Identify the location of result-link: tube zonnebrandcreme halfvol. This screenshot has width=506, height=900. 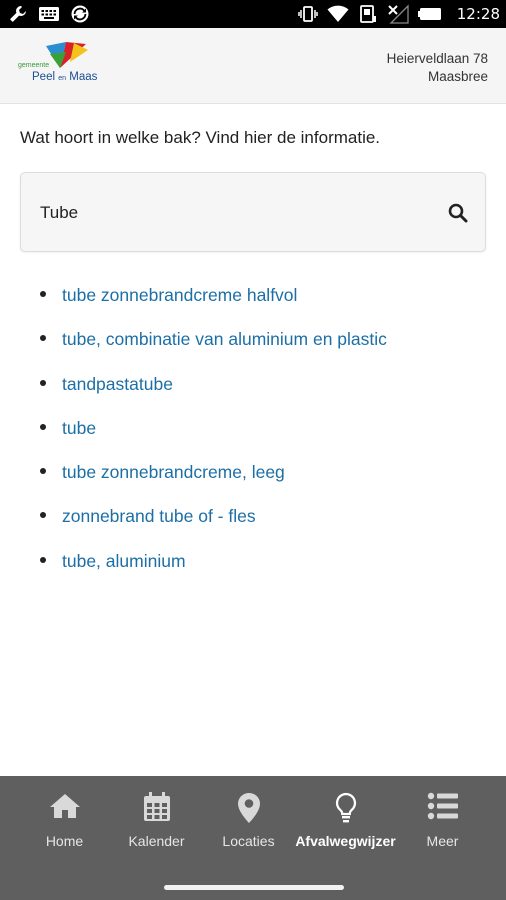
(179, 295).